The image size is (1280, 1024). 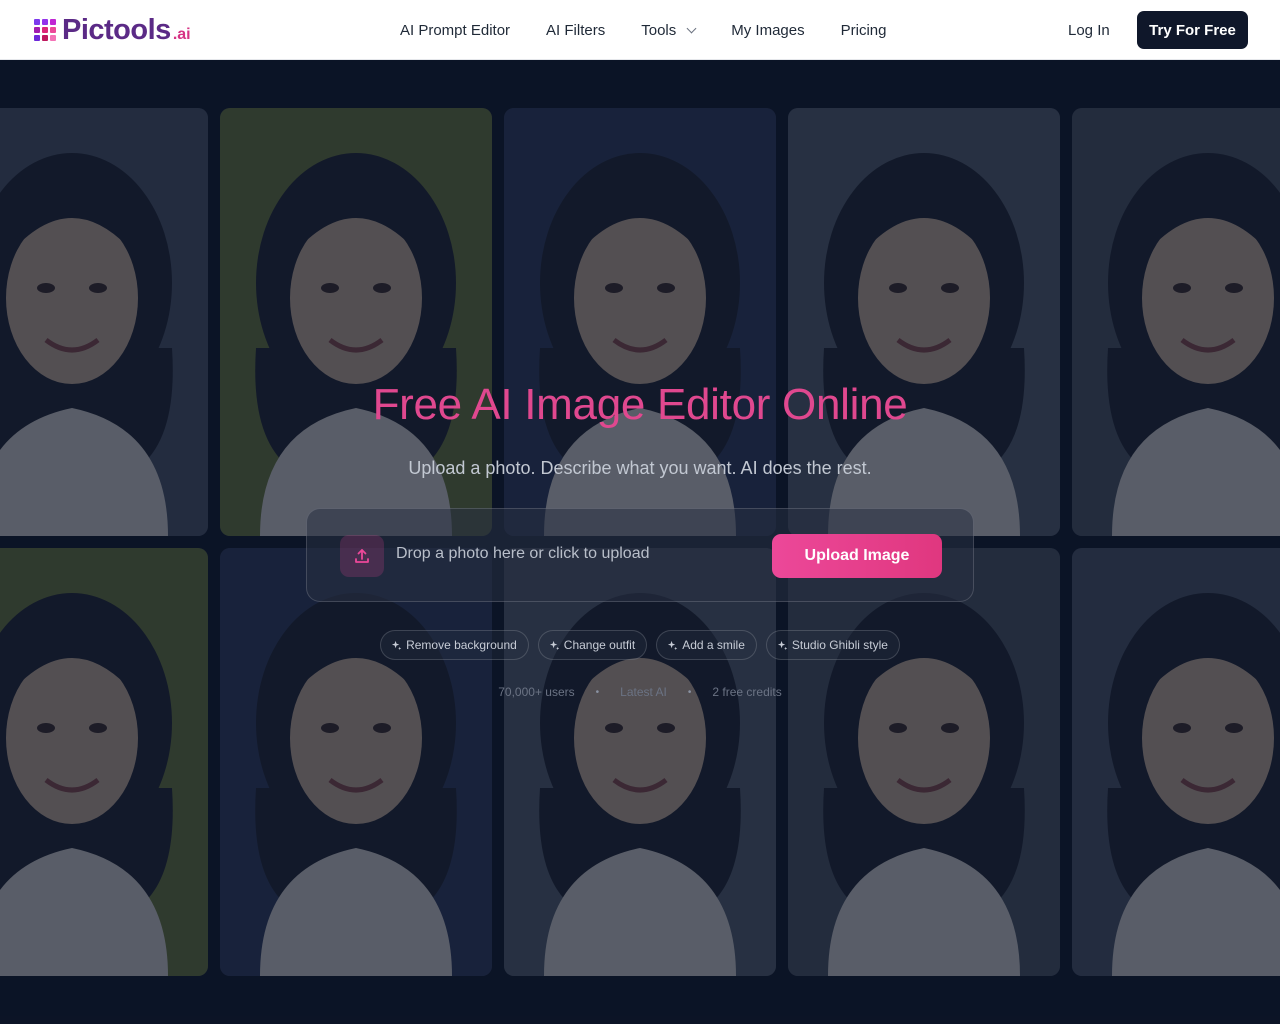 I want to click on menu-item-ai-prompt-editor: AI Prompt Editor, so click(x=455, y=30).